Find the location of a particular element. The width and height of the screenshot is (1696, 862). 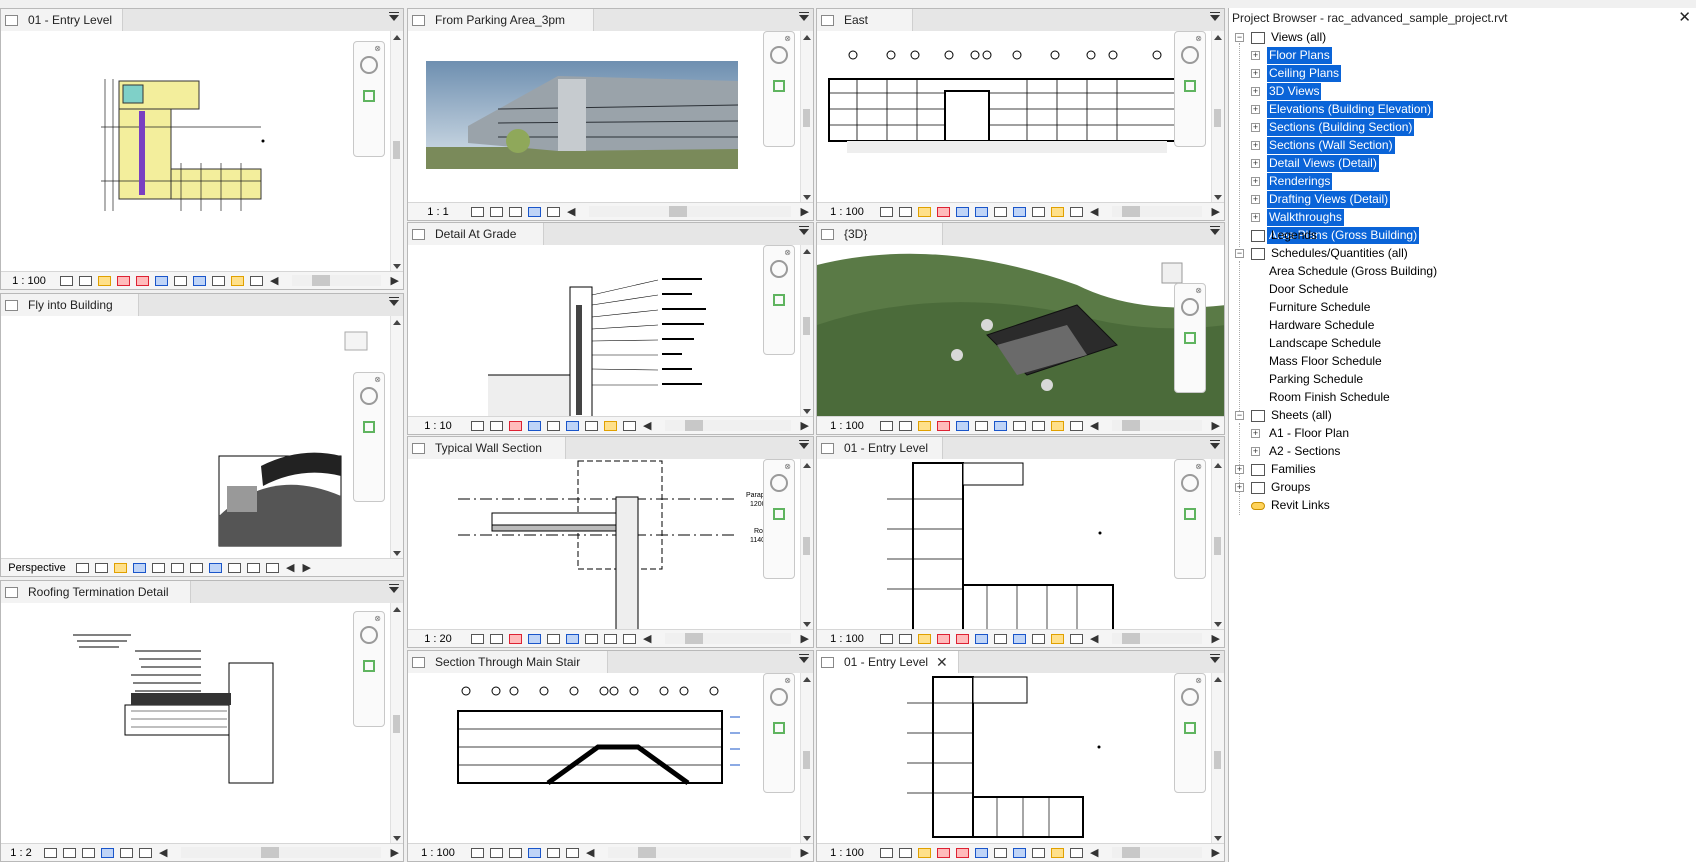

view-tab: Fly into Building is located at coordinates (70, 305).